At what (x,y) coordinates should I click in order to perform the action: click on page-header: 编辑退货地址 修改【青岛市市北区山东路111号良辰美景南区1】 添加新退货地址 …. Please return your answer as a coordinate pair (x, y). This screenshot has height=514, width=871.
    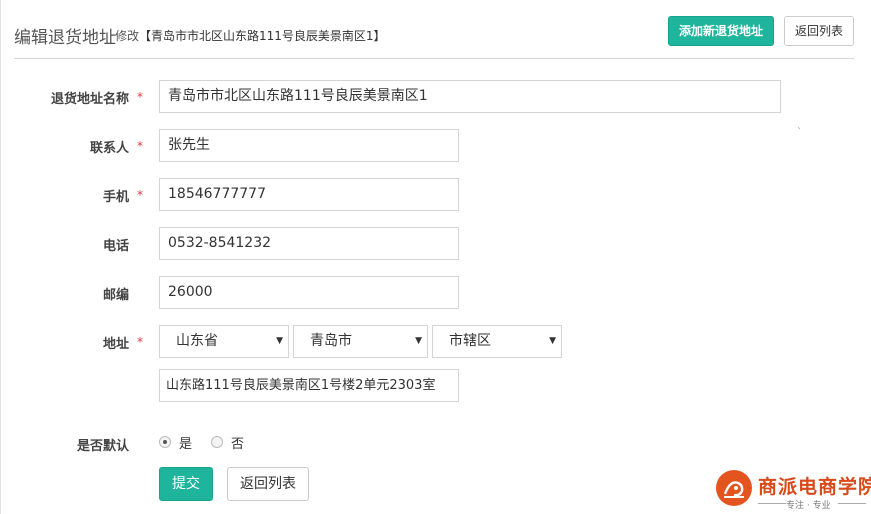
    Looking at the image, I should click on (434, 36).